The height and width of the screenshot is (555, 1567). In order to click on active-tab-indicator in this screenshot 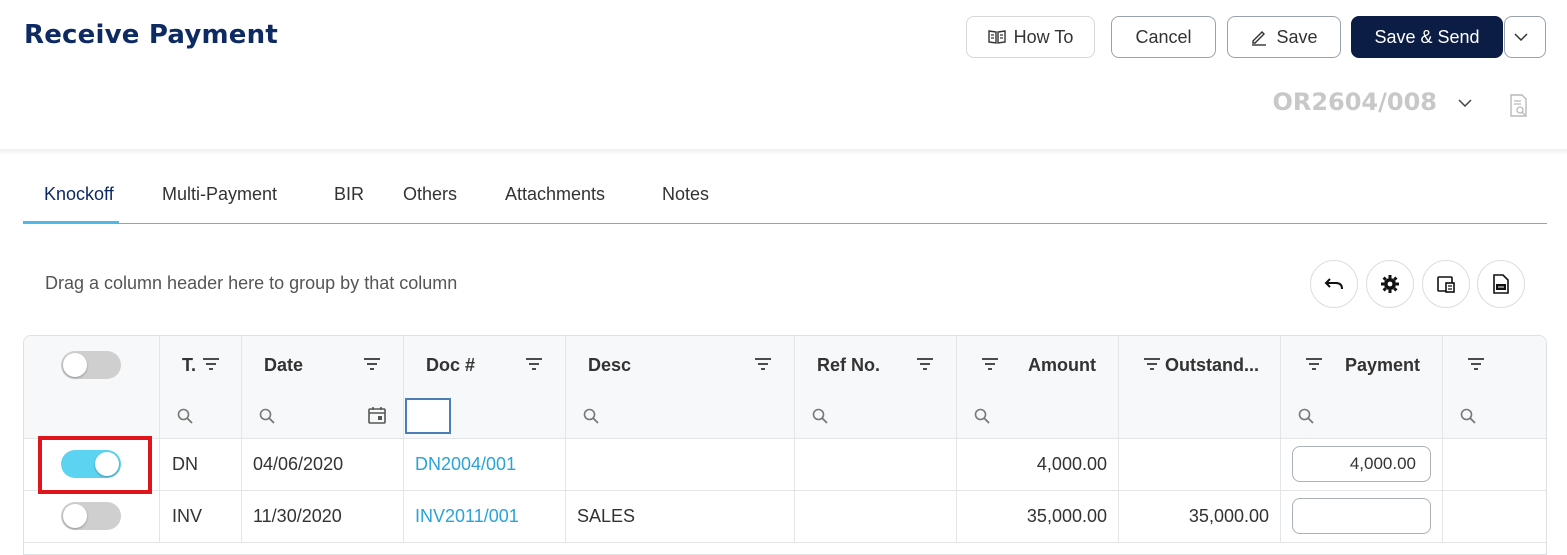, I will do `click(71, 222)`.